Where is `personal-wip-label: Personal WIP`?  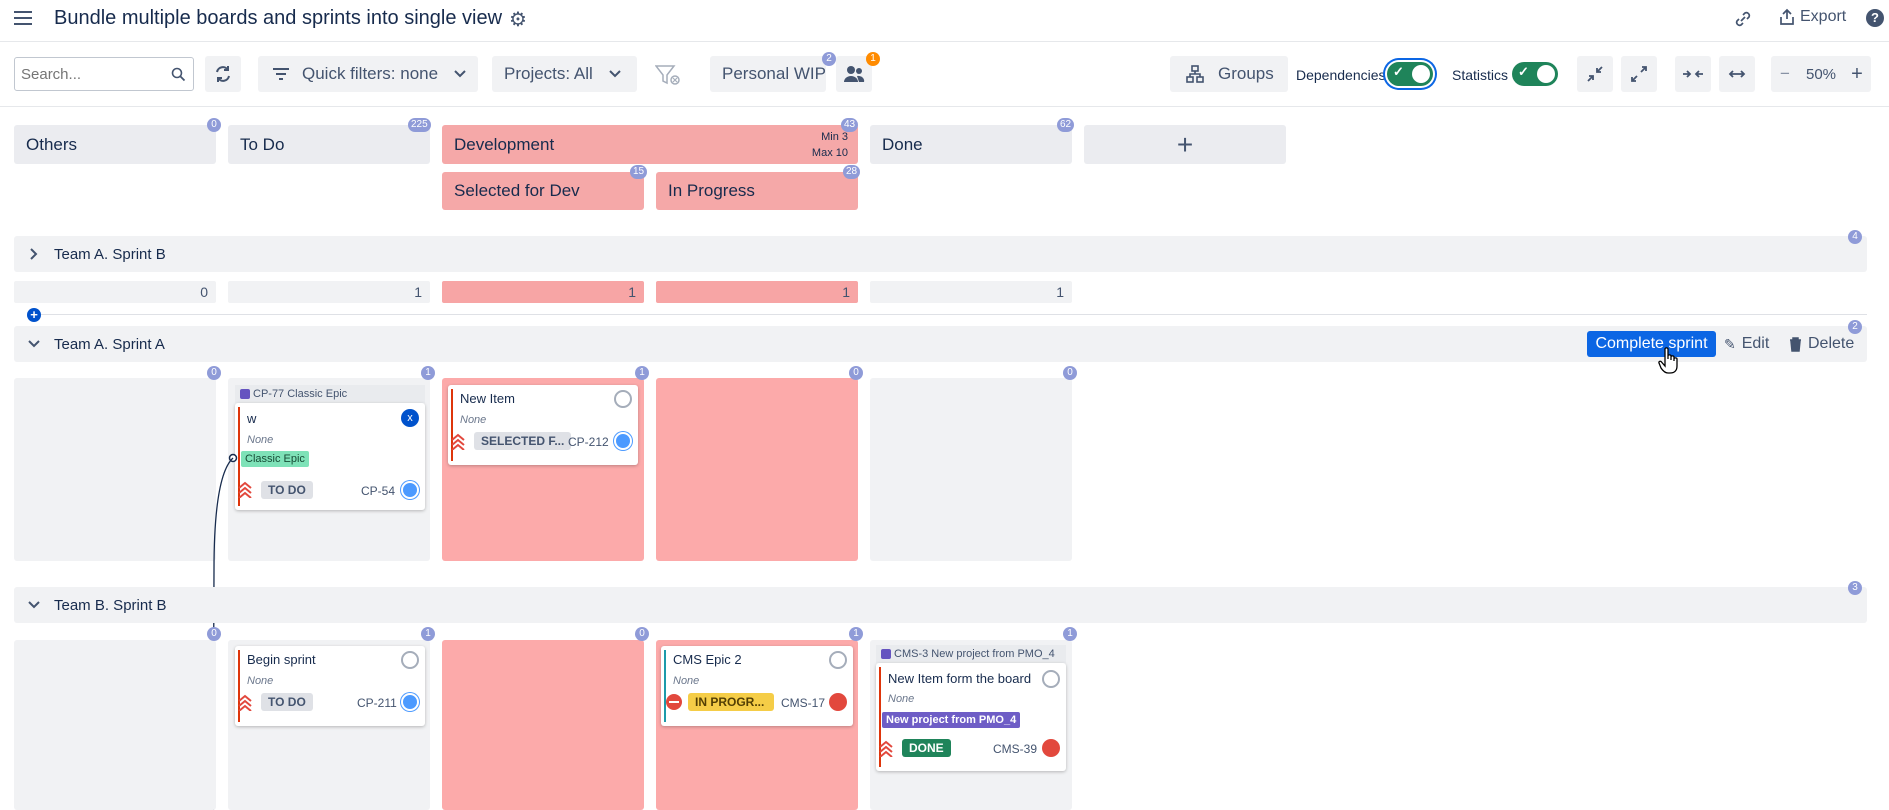
personal-wip-label: Personal WIP is located at coordinates (774, 73).